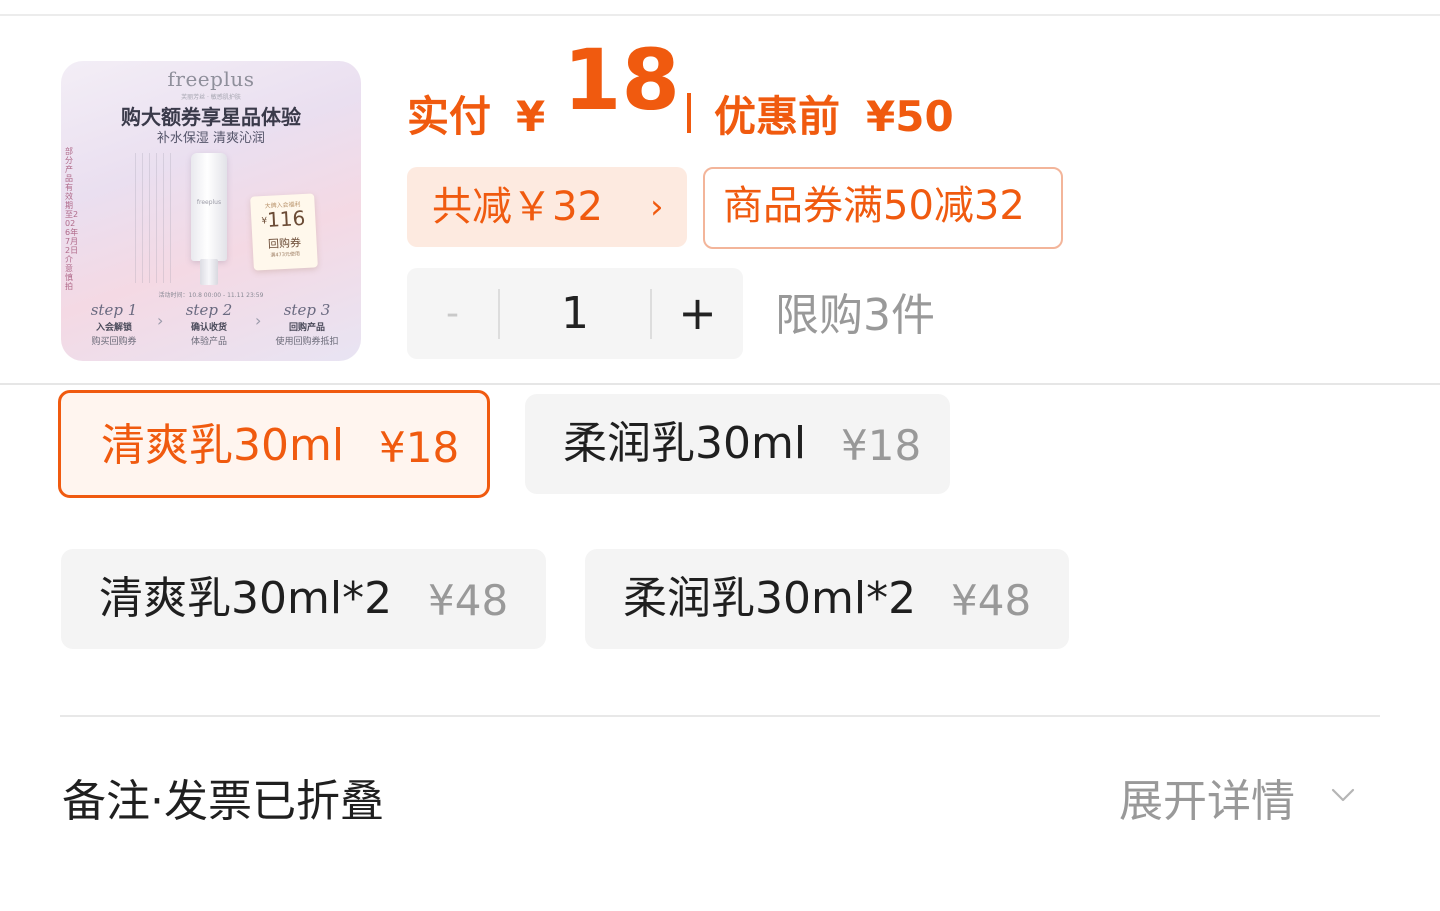 This screenshot has width=1440, height=911. I want to click on quantity-input: 1, so click(575, 313).